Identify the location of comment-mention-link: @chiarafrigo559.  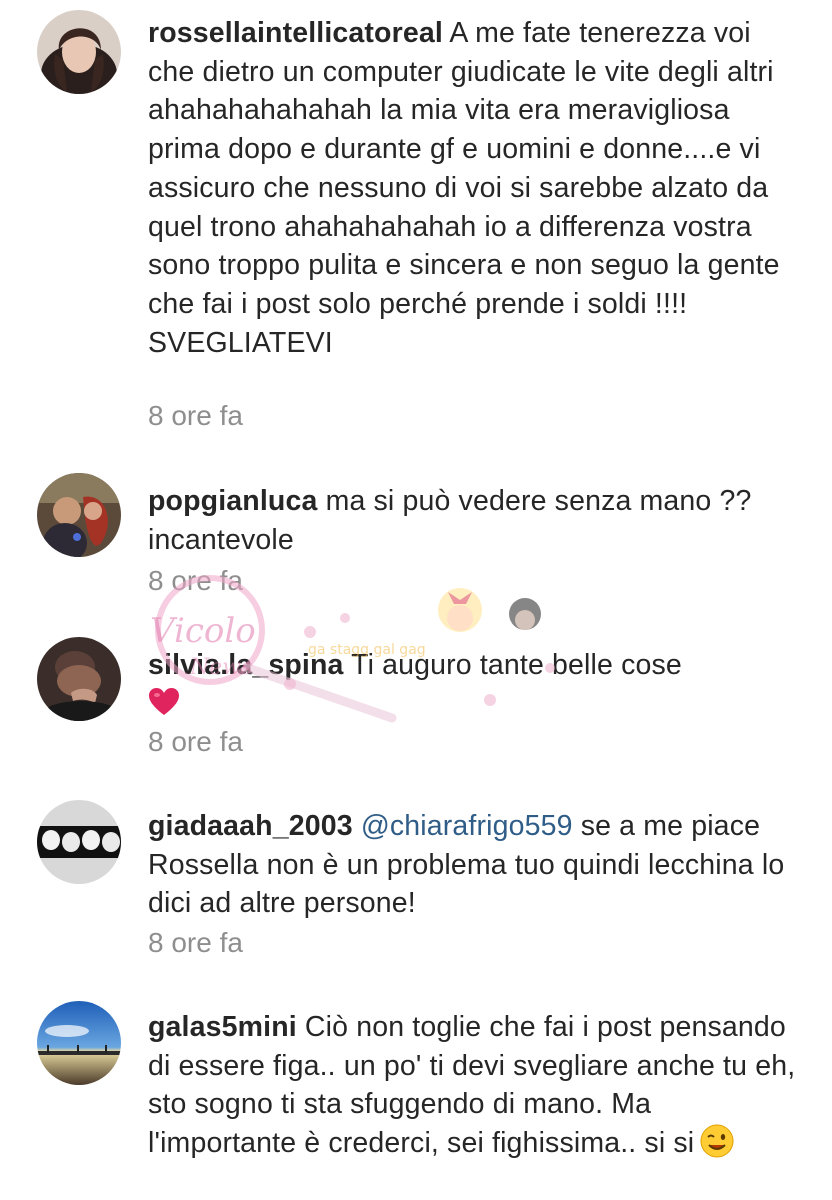
(467, 826).